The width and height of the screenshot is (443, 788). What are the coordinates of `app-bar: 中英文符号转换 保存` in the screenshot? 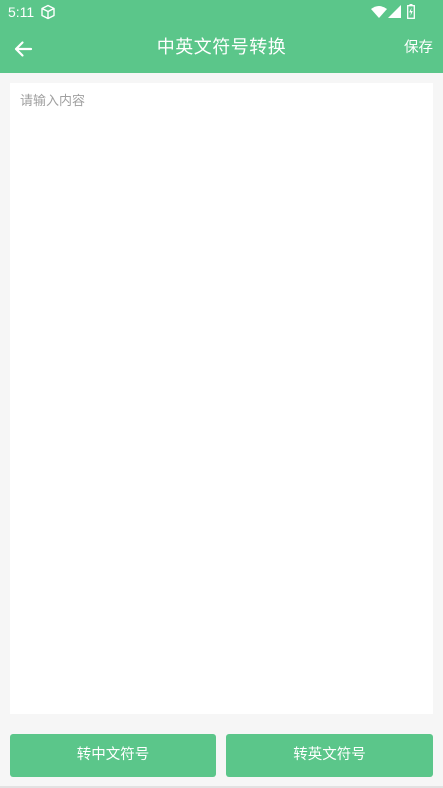 It's located at (221, 48).